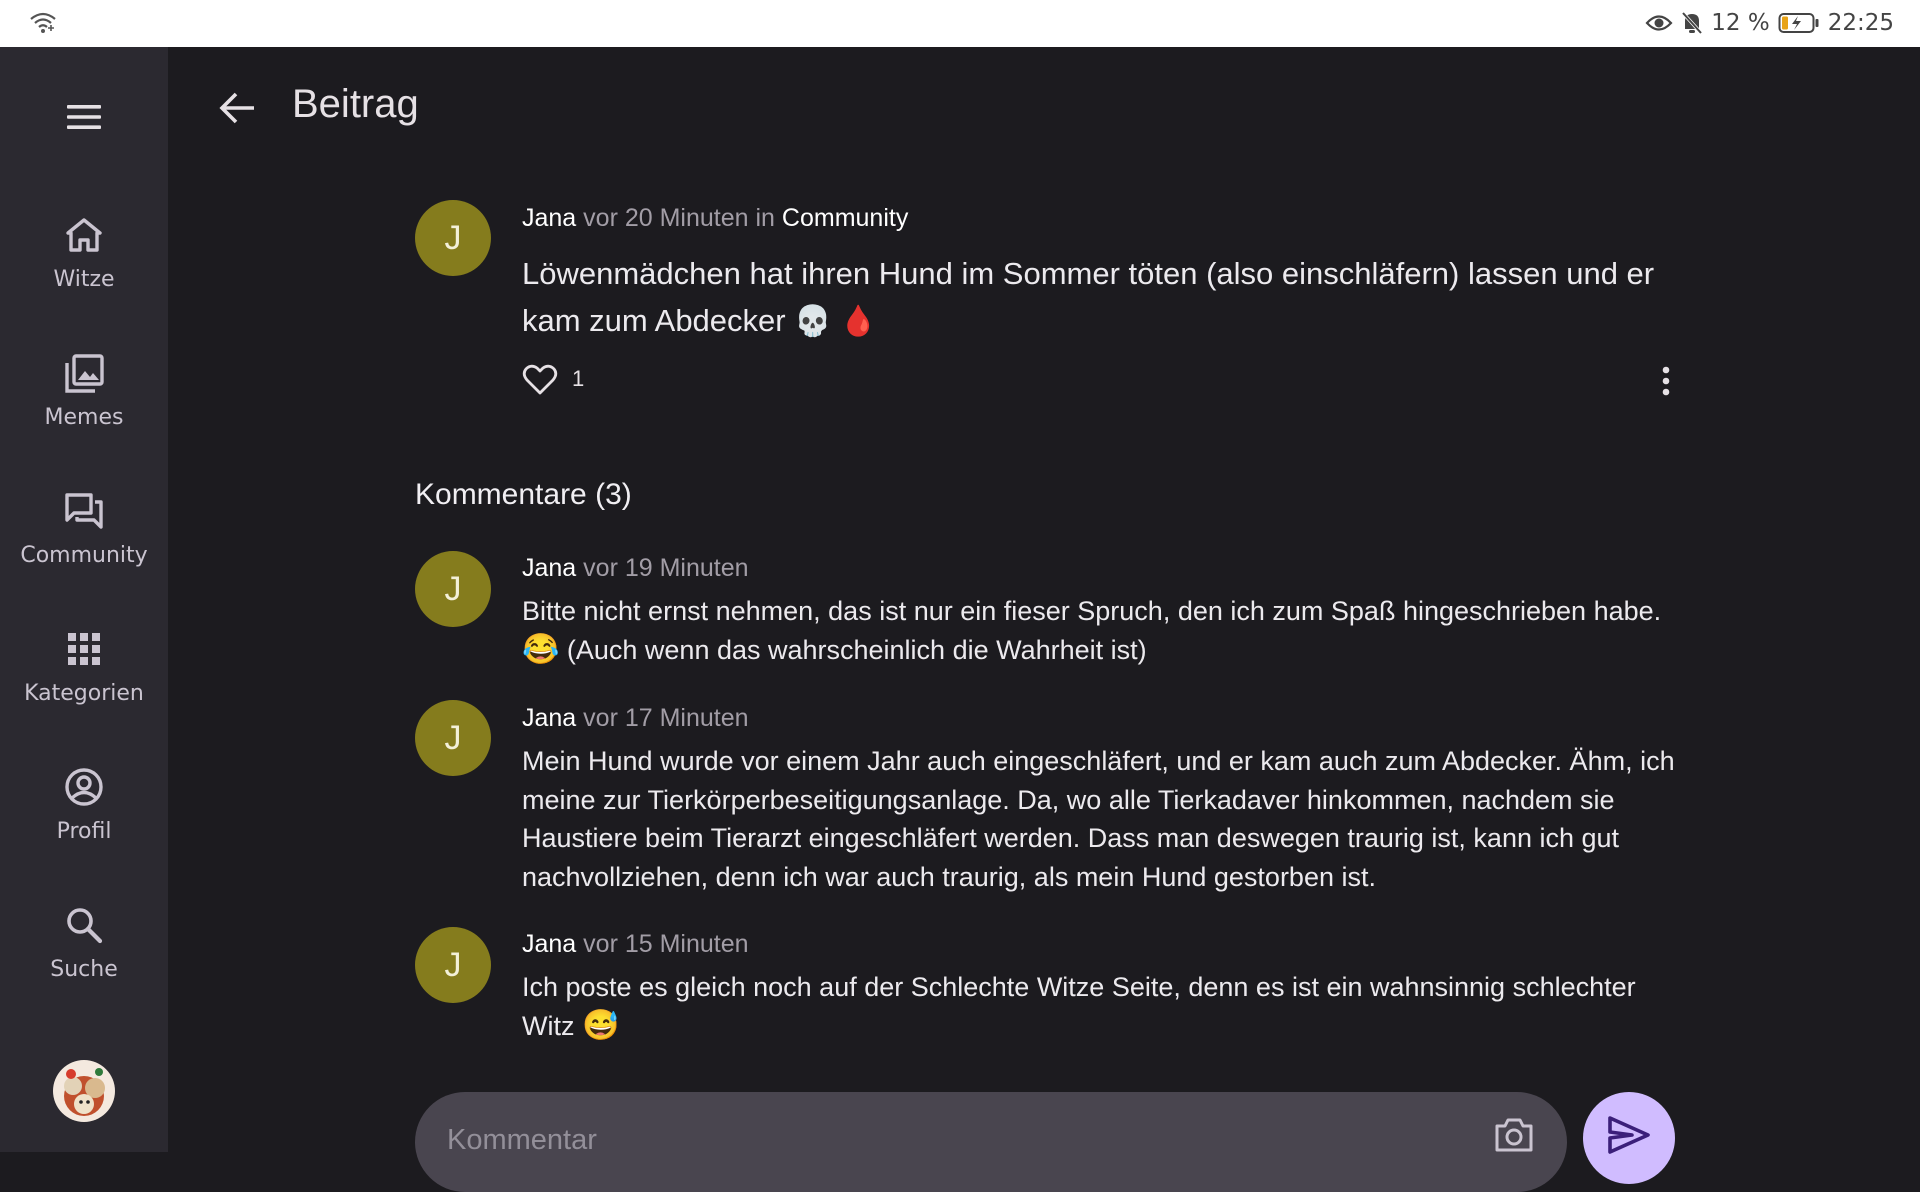 The height and width of the screenshot is (1192, 1920). I want to click on user-avatar-image, so click(84, 1091).